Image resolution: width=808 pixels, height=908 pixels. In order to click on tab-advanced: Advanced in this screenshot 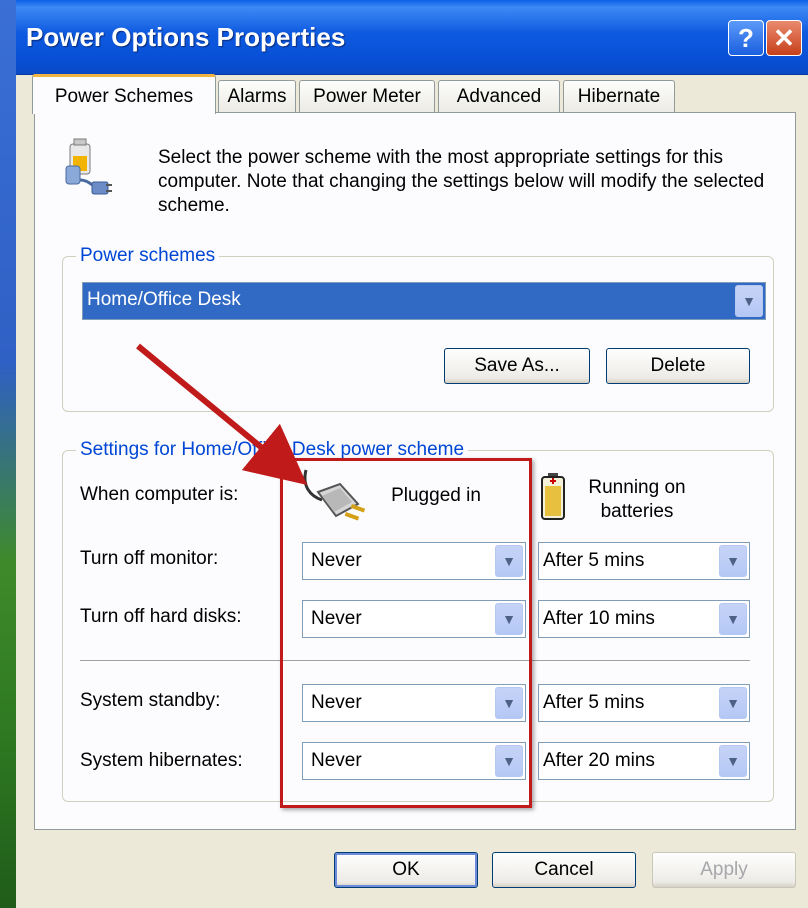, I will do `click(499, 96)`.